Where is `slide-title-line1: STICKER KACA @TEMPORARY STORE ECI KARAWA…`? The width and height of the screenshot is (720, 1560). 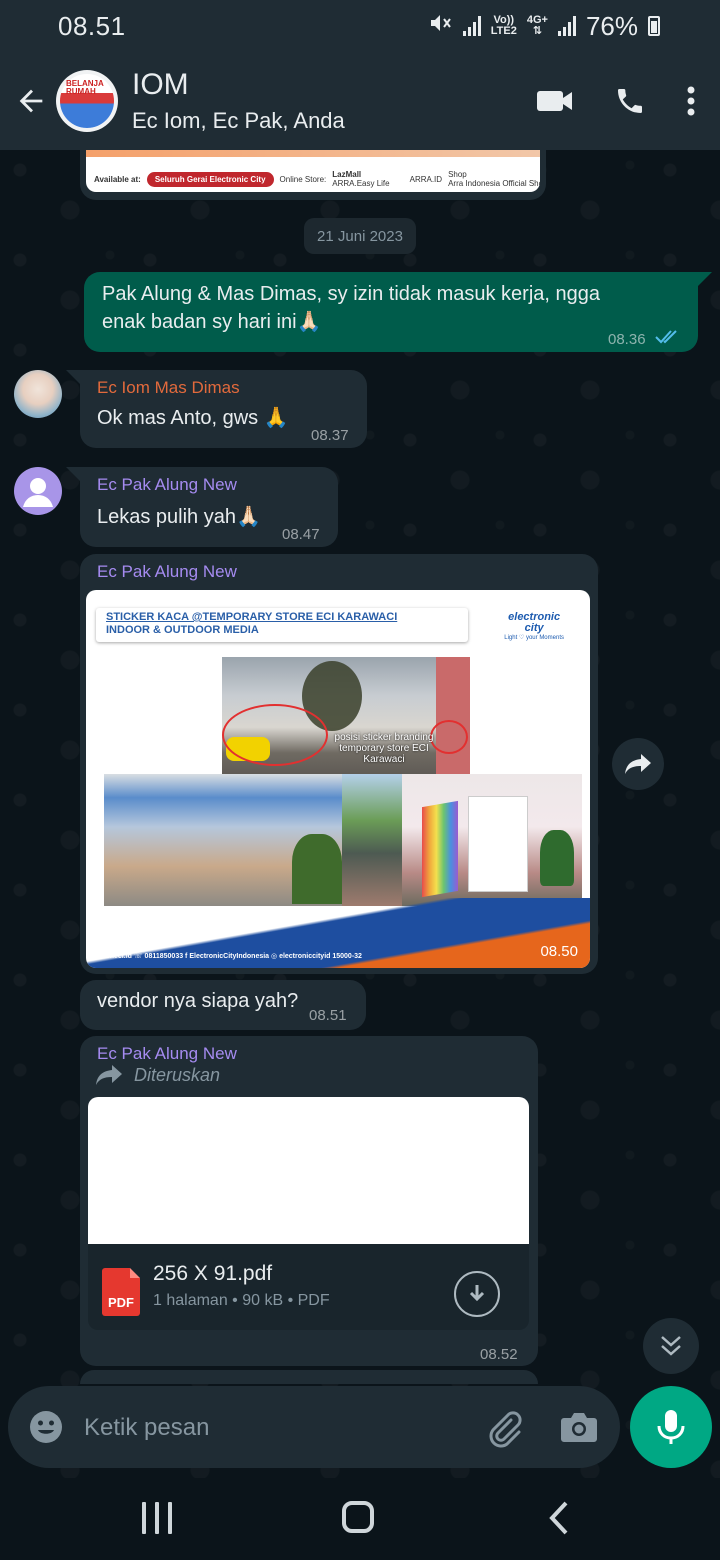
slide-title-line1: STICKER KACA @TEMPORARY STORE ECI KARAWA… is located at coordinates (252, 617).